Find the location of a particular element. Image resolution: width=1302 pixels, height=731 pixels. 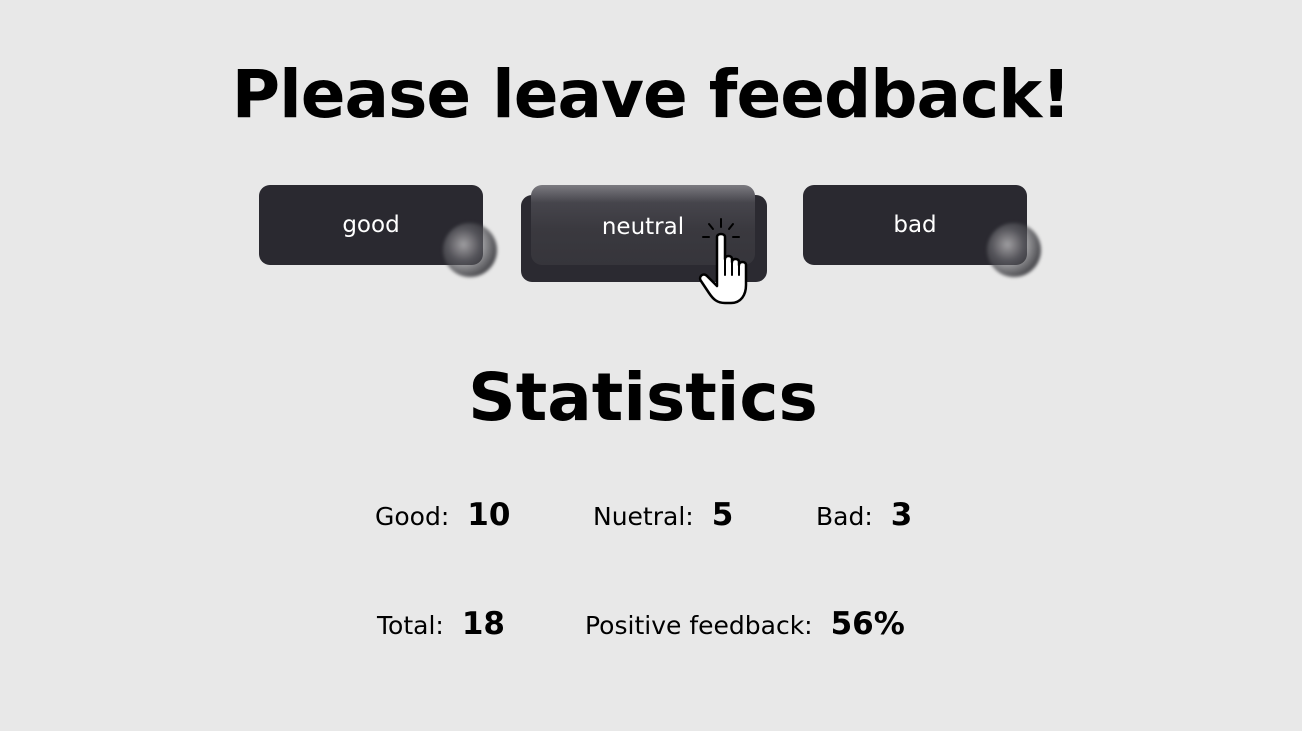

stat-good: Good: 10 is located at coordinates (442, 516).